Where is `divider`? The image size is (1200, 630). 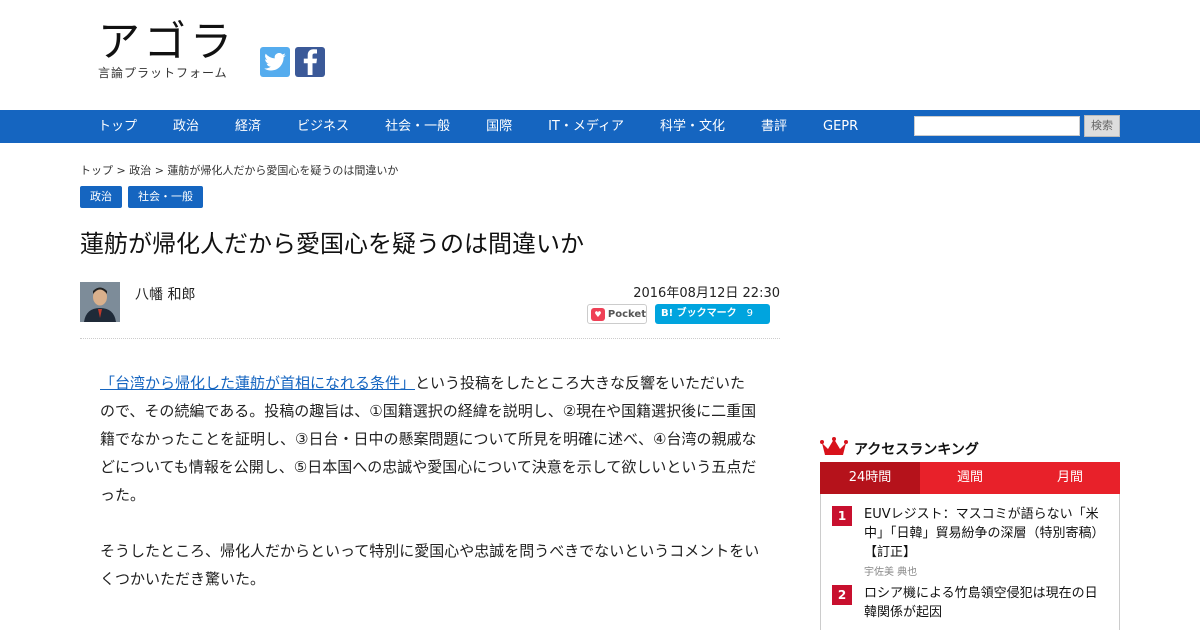 divider is located at coordinates (430, 338).